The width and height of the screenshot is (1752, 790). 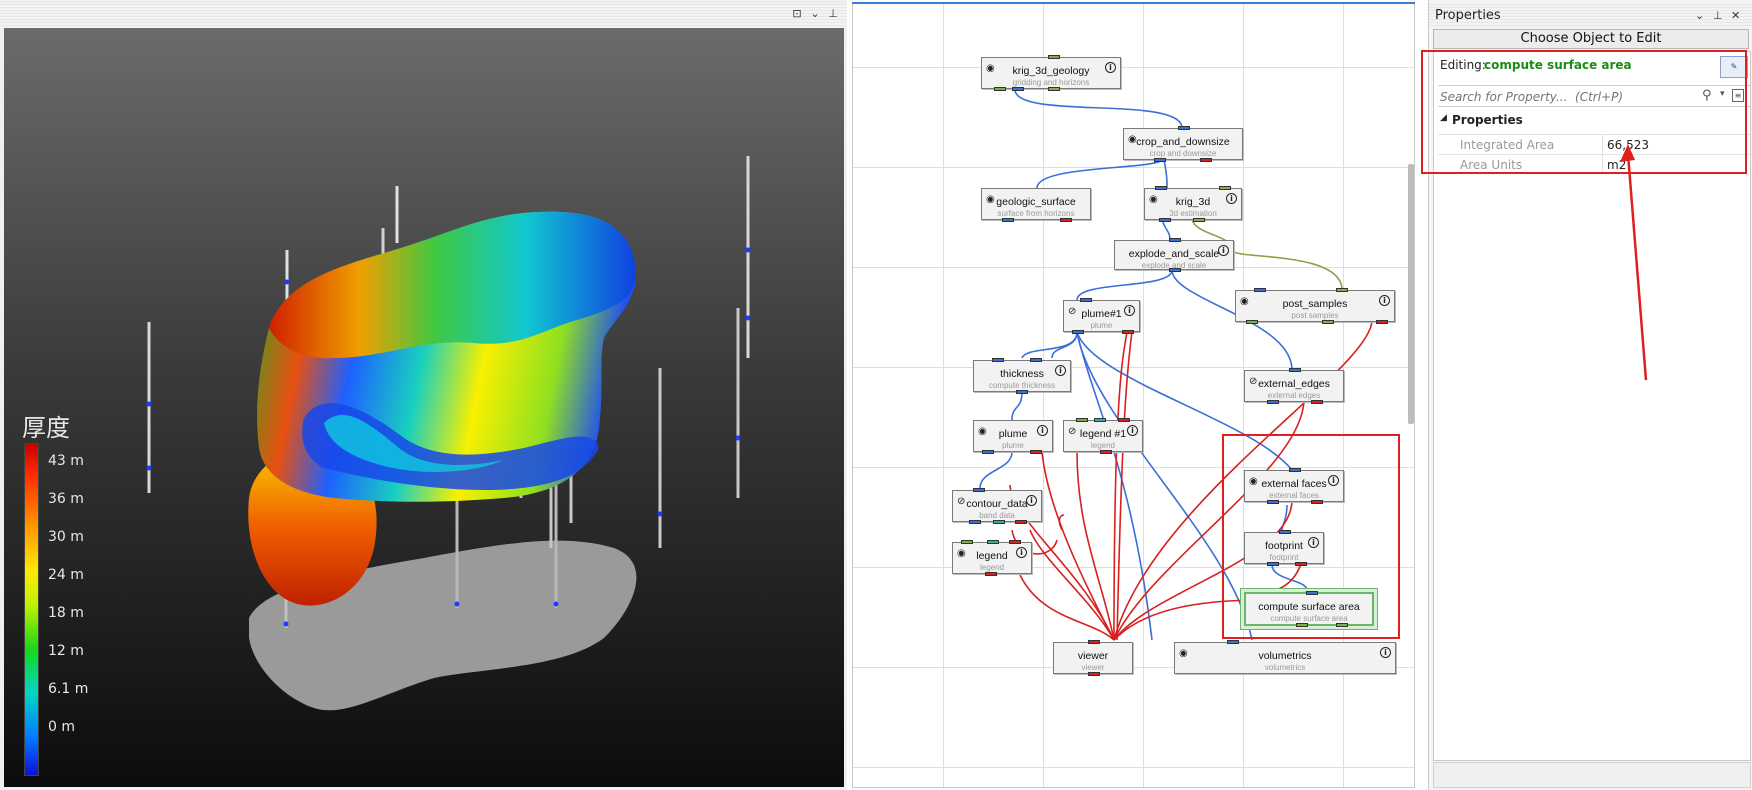 What do you see at coordinates (1101, 316) in the screenshot?
I see `module-plume1: ⊘ plume#1 plume i` at bounding box center [1101, 316].